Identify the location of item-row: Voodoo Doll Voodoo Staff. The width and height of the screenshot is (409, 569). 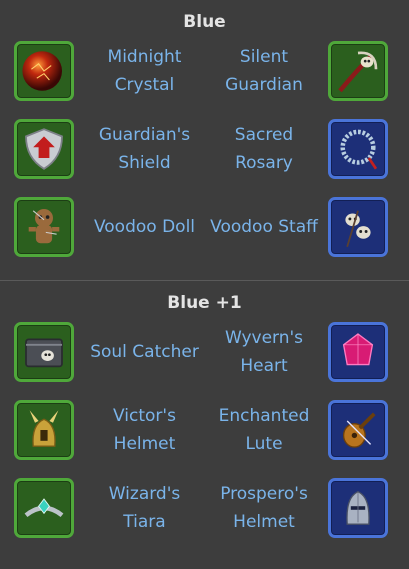
(204, 233).